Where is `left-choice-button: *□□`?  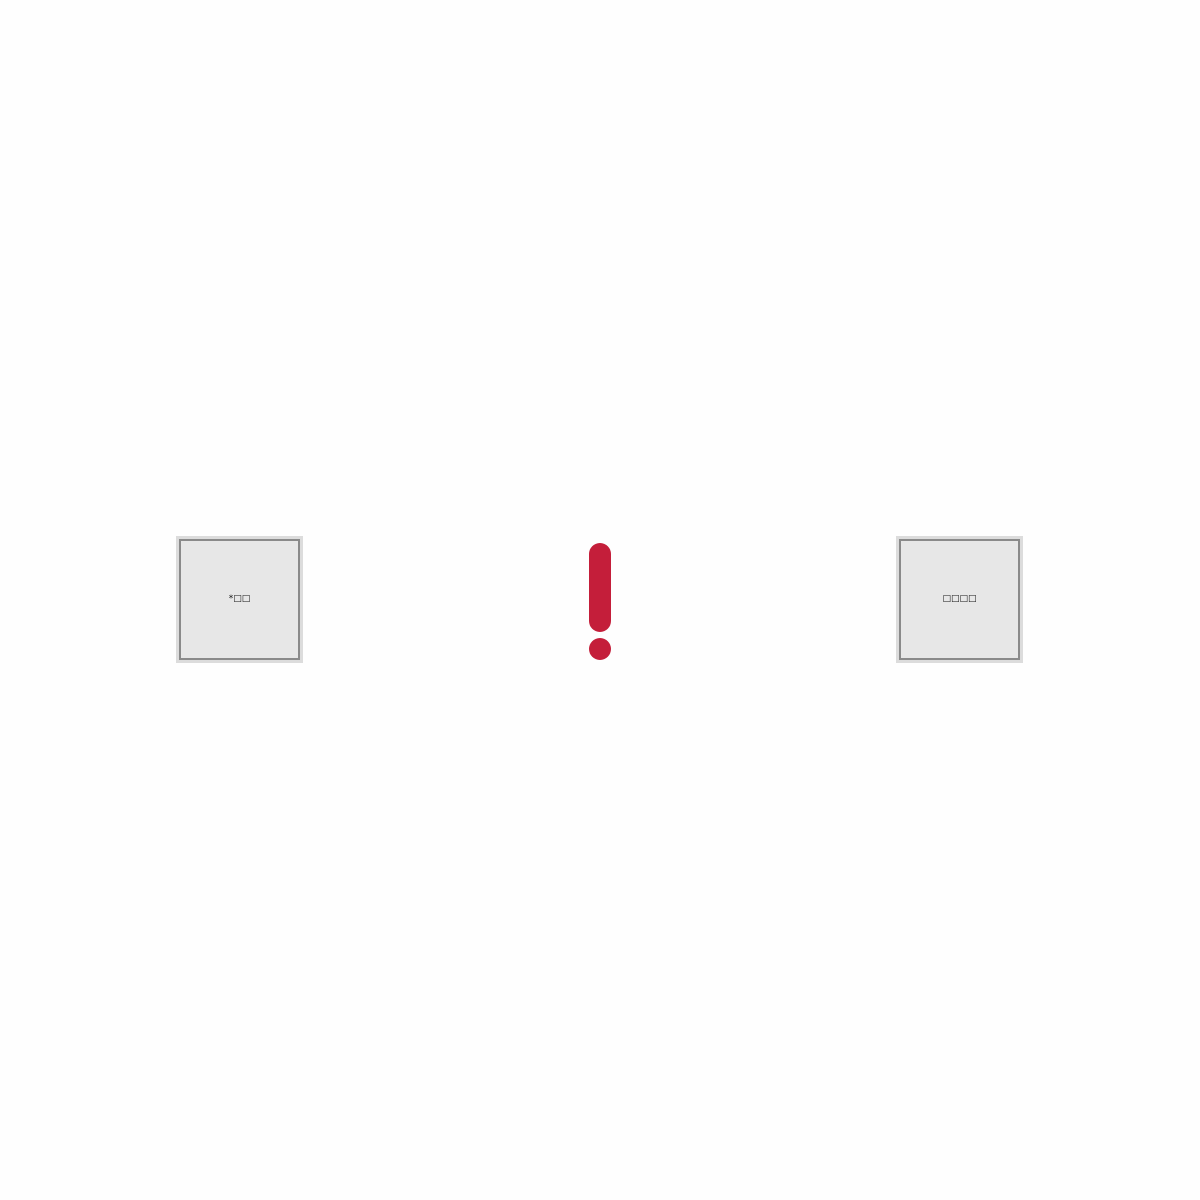 left-choice-button: *□□ is located at coordinates (239, 599).